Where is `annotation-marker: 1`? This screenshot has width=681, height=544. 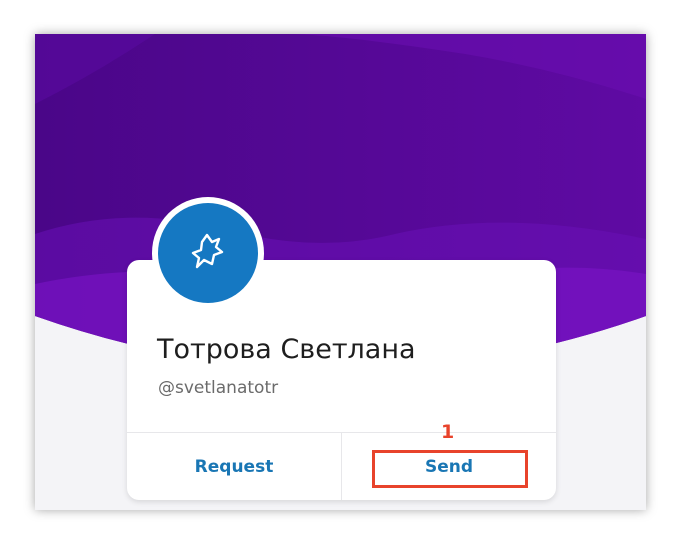 annotation-marker: 1 is located at coordinates (448, 432).